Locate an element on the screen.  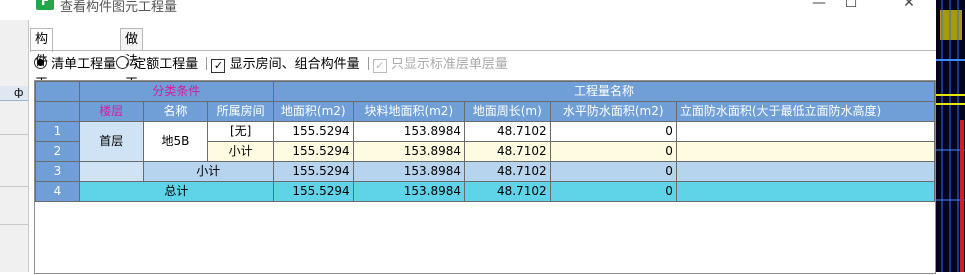
room-cell: 小计 is located at coordinates (240, 151).